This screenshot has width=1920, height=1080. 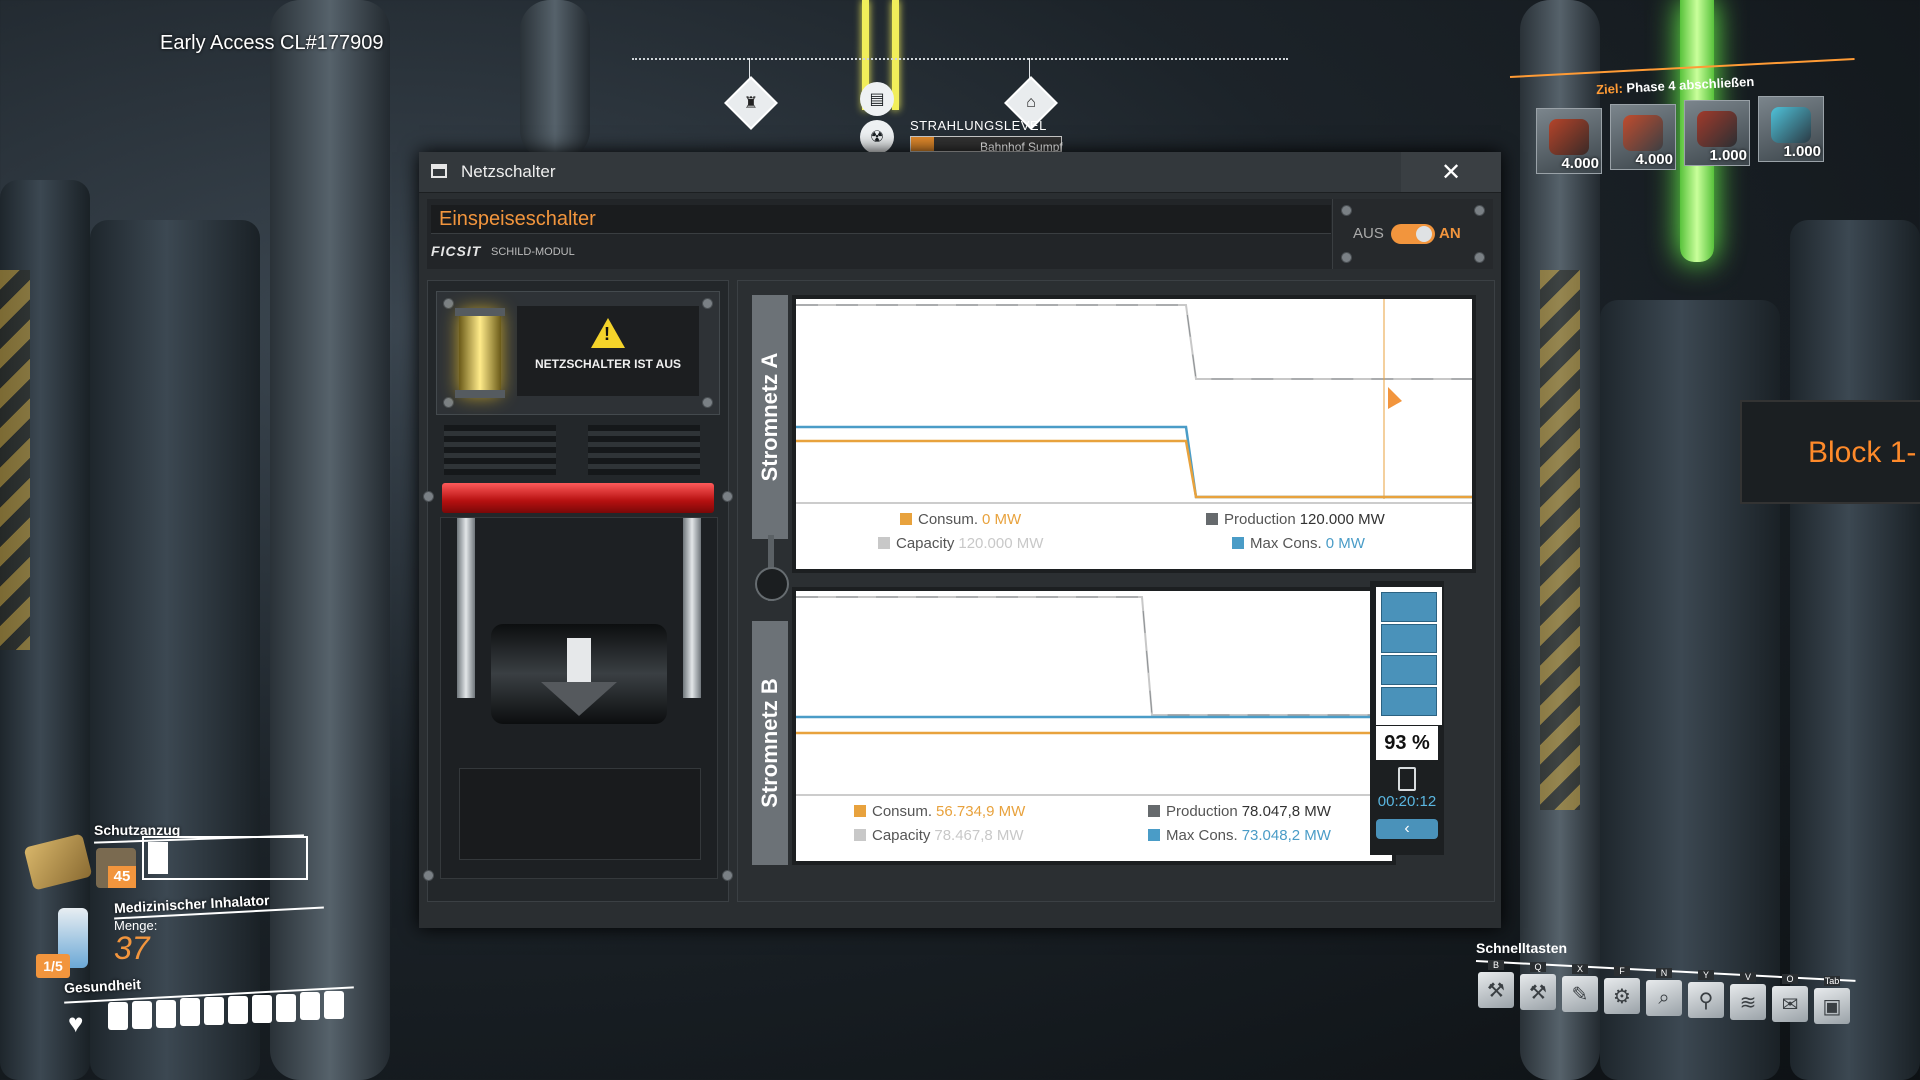 What do you see at coordinates (1407, 801) in the screenshot?
I see `battery-timer: 00:20:12` at bounding box center [1407, 801].